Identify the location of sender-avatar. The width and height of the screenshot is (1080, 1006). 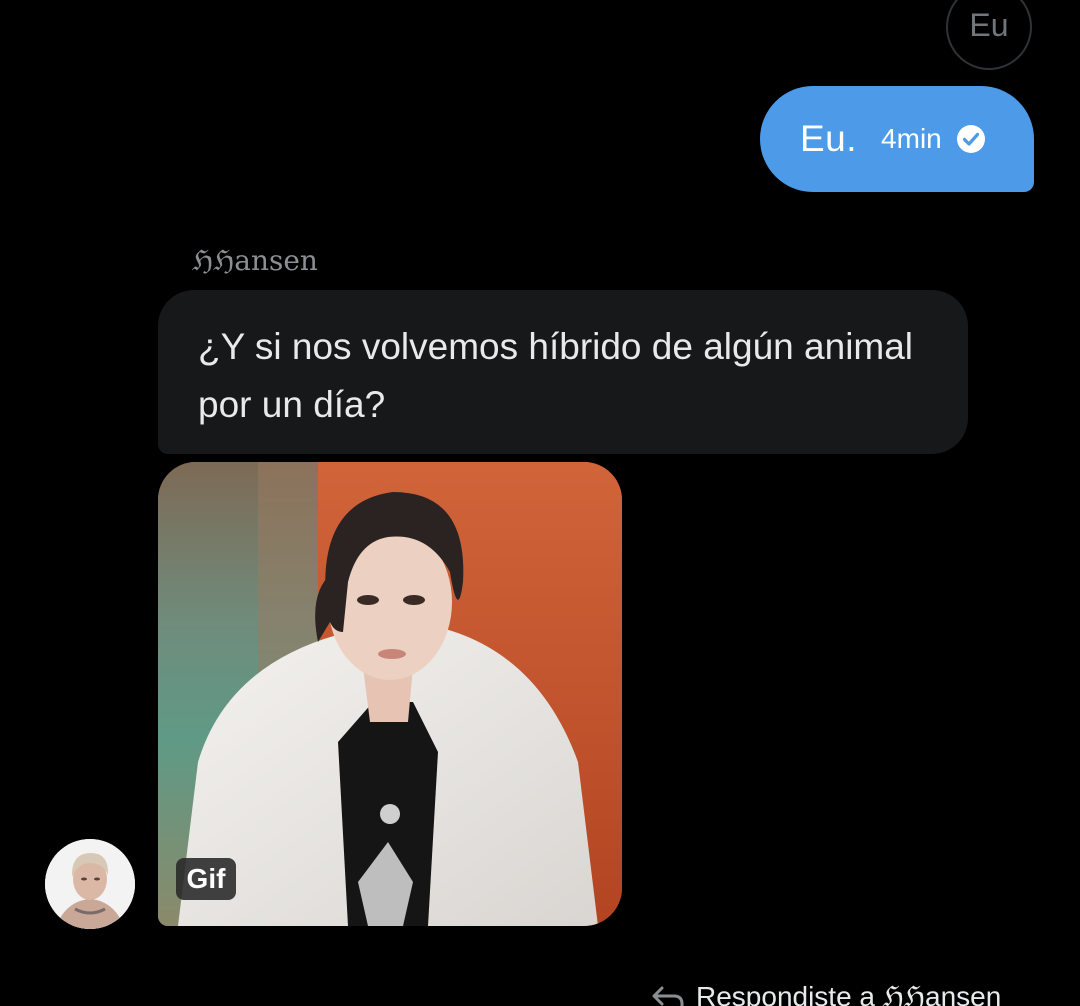
(90, 884).